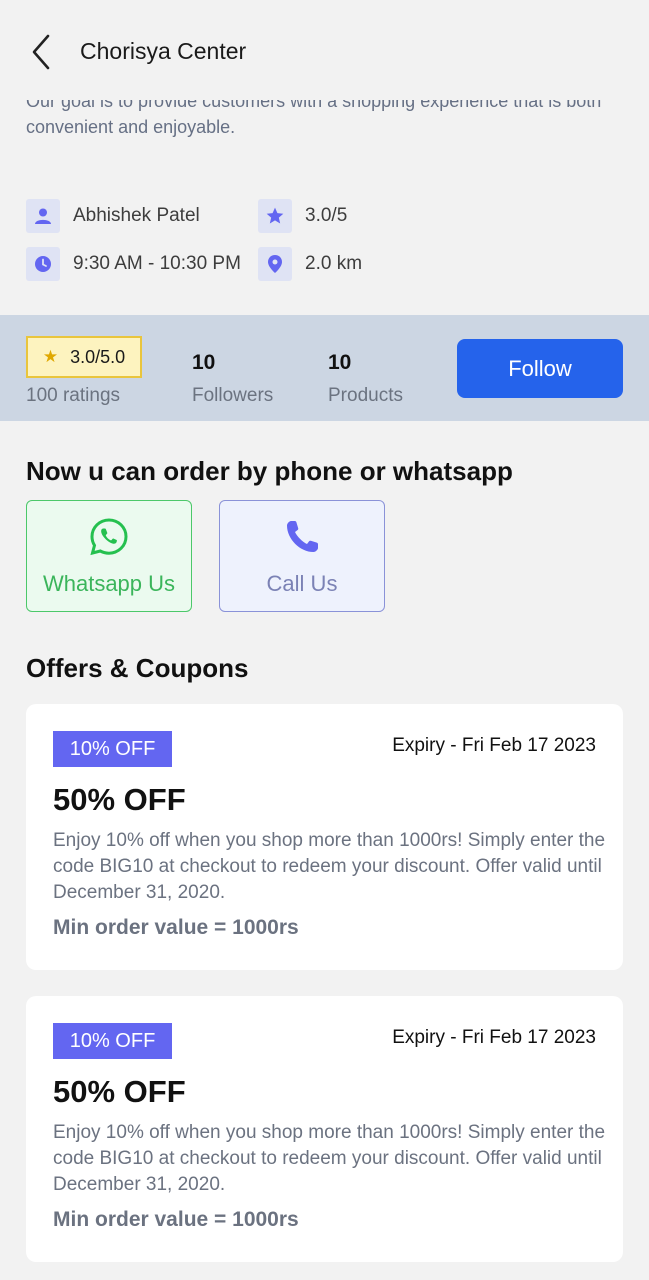  Describe the element at coordinates (275, 264) in the screenshot. I see `location-pin-icon` at that location.